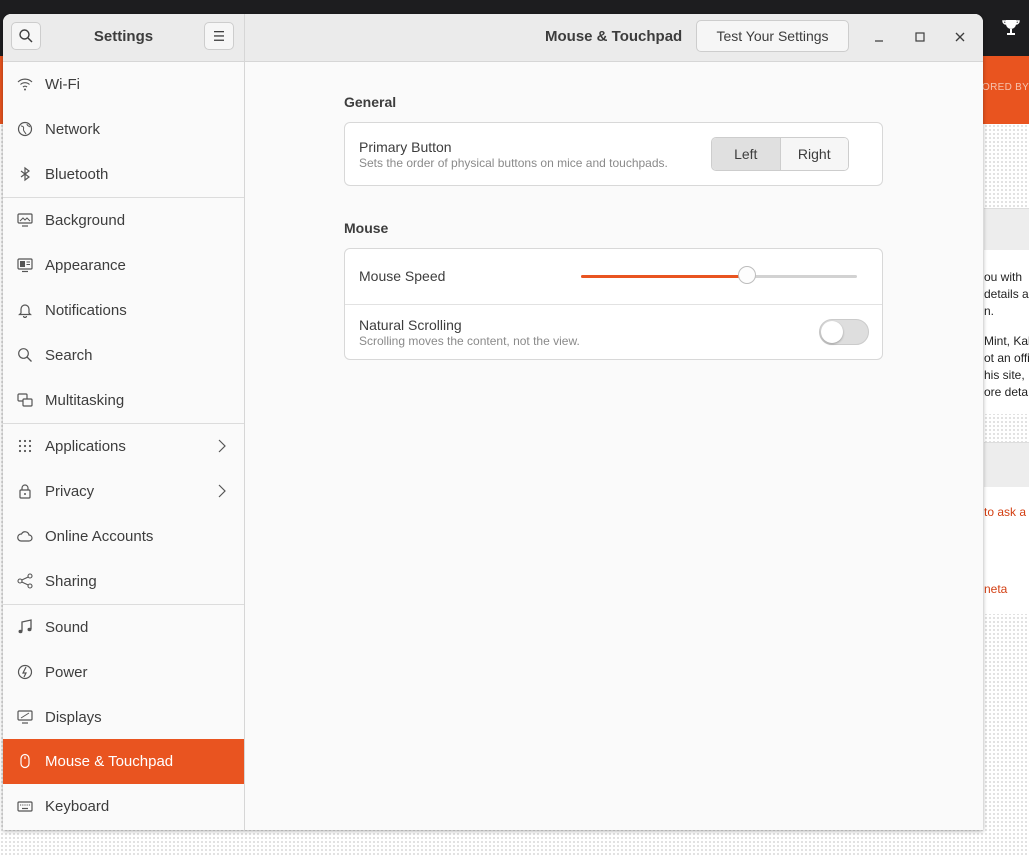 This screenshot has width=1029, height=857. Describe the element at coordinates (1005, 512) in the screenshot. I see `bg-link: to ask a` at that location.